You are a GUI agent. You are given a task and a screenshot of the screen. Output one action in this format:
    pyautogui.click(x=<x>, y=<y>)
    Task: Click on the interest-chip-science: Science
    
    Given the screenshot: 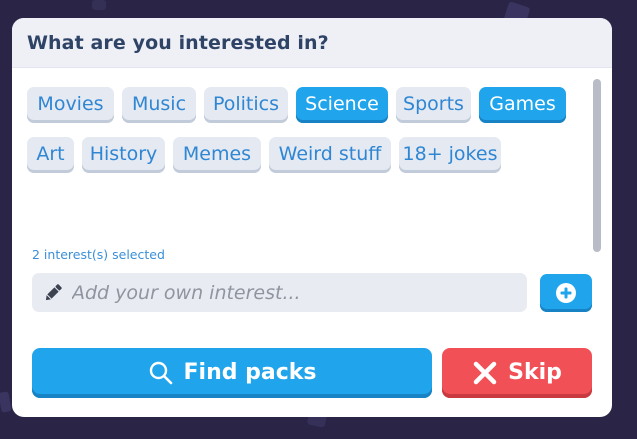 What is the action you would take?
    pyautogui.click(x=342, y=105)
    